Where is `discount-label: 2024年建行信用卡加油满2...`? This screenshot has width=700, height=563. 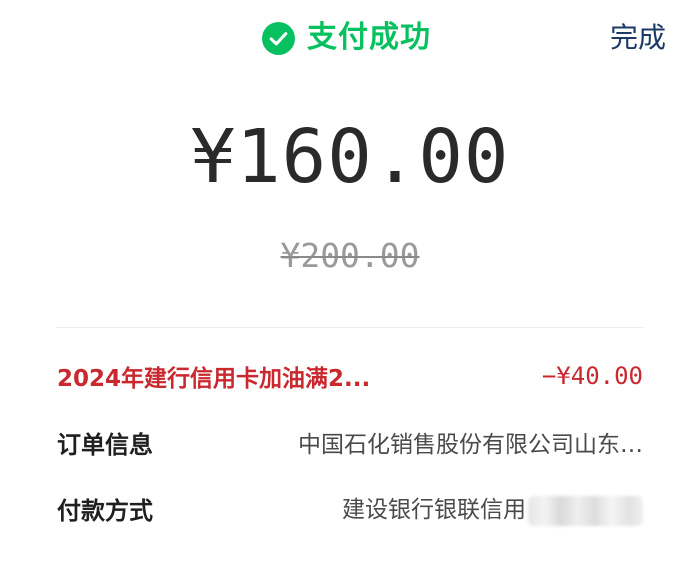
discount-label: 2024年建行信用卡加油满2... is located at coordinates (214, 379).